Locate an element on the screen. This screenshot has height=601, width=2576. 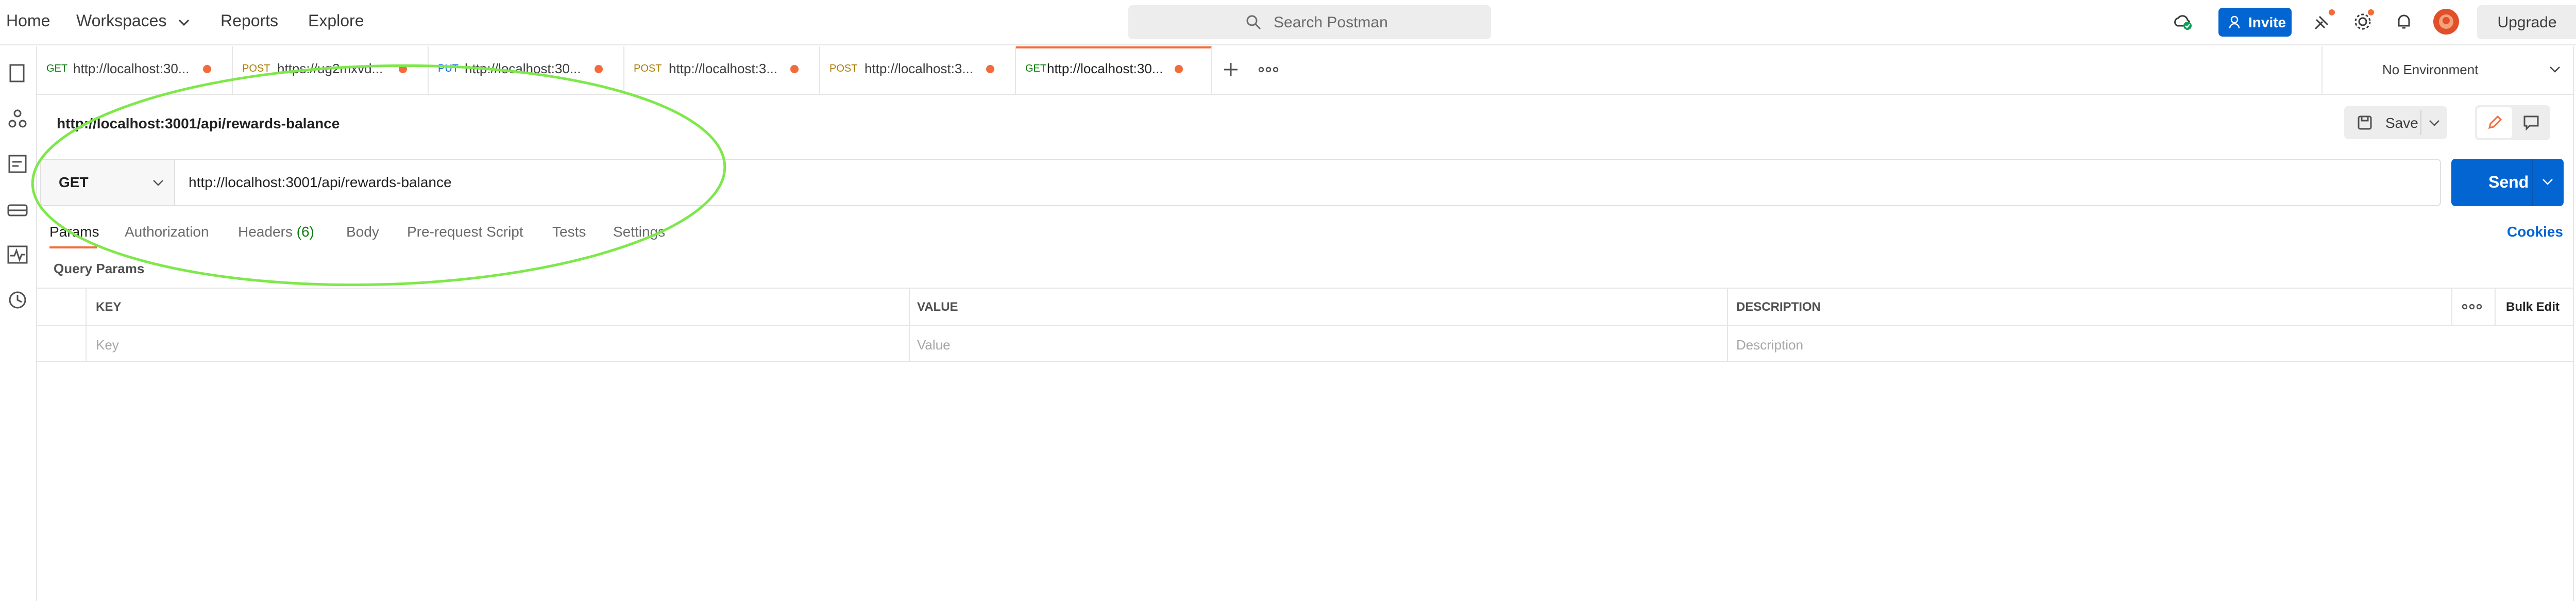
tab-settings: Settings is located at coordinates (639, 232).